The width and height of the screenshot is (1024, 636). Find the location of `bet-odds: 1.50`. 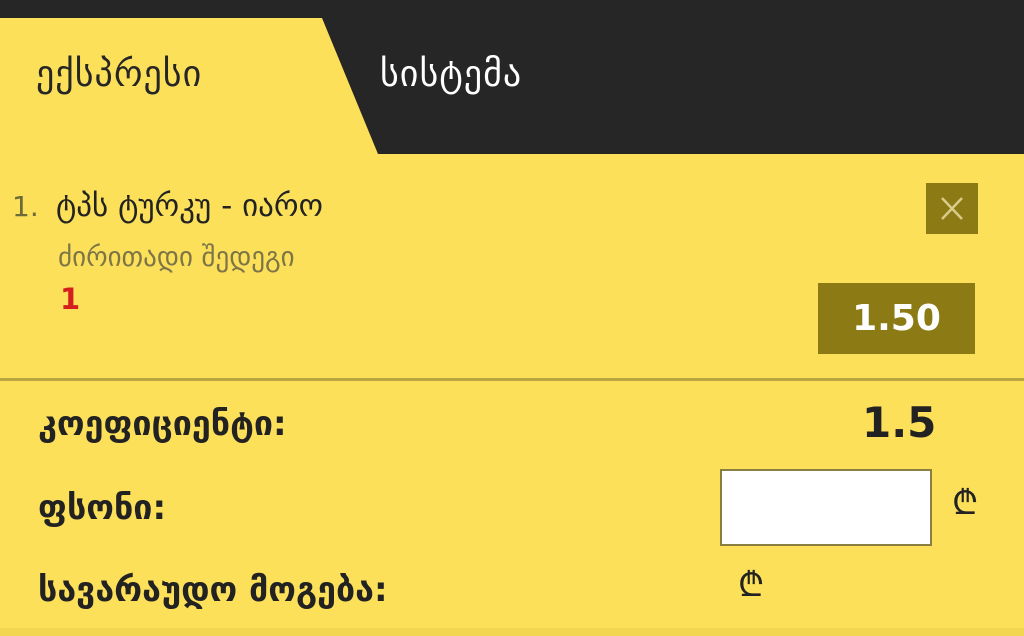

bet-odds: 1.50 is located at coordinates (896, 318).